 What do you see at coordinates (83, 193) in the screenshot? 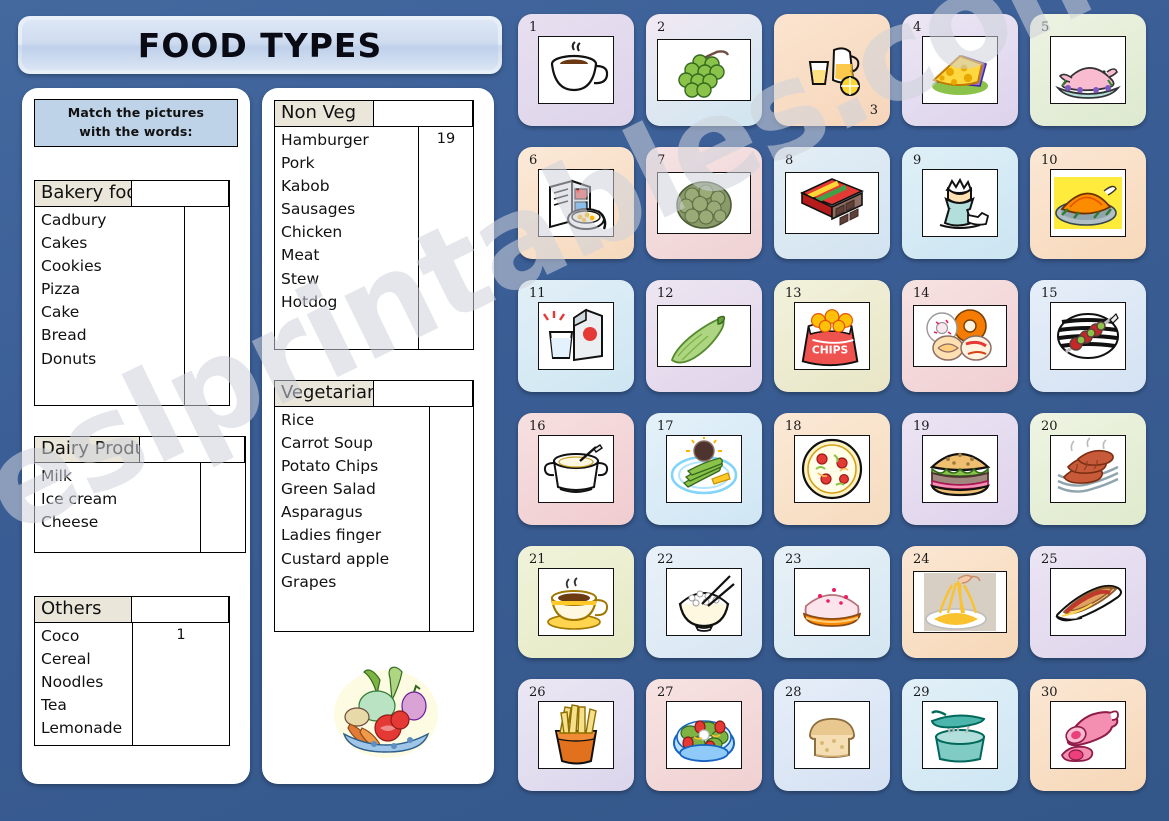
I see `word-table-category-label: Bakery foods` at bounding box center [83, 193].